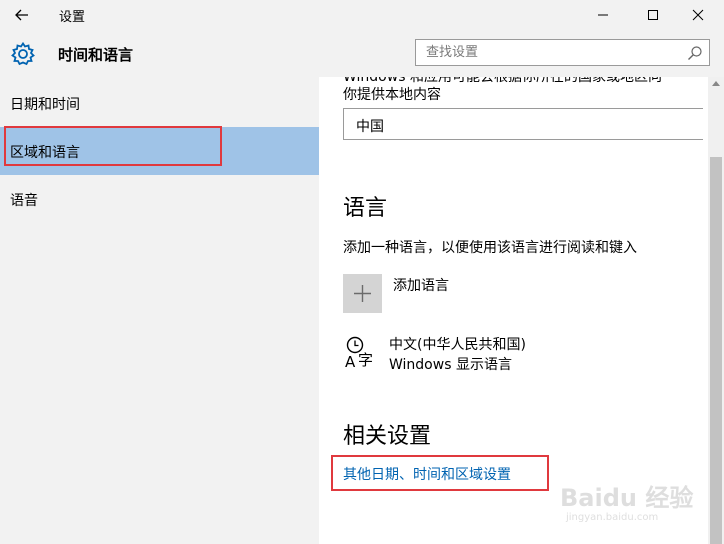  I want to click on back-arrow-icon, so click(21, 15).